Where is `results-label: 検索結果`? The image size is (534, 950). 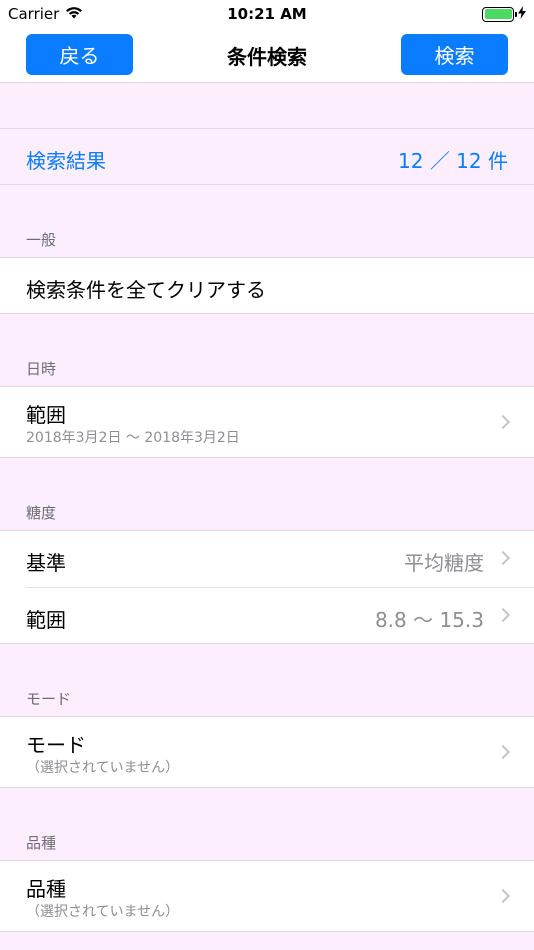
results-label: 検索結果 is located at coordinates (66, 161).